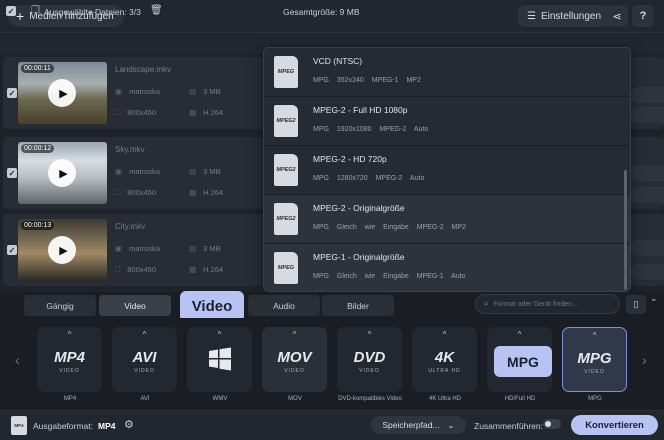 Image resolution: width=664 pixels, height=440 pixels. Describe the element at coordinates (20, 16) in the screenshot. I see `plus-icon: +` at that location.